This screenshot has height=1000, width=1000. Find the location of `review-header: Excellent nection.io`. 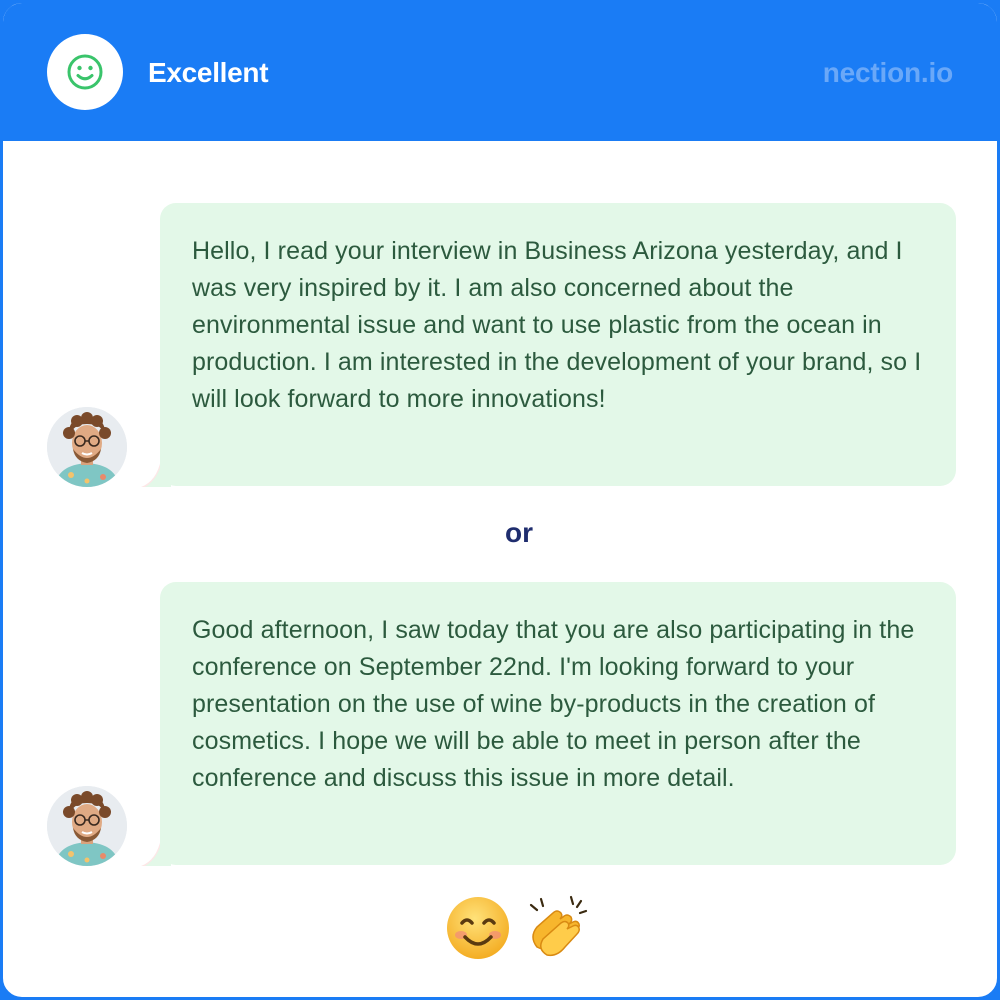

review-header: Excellent nection.io is located at coordinates (500, 72).